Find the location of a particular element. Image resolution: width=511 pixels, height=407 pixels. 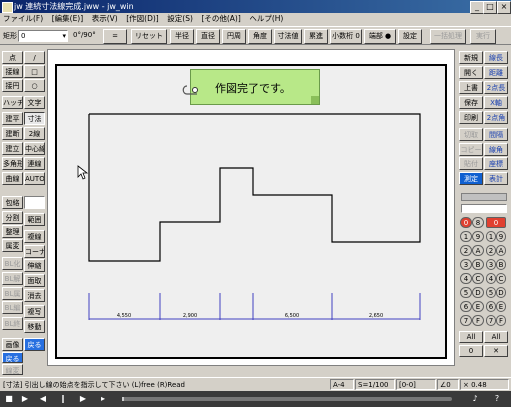

tool-open: 開く is located at coordinates (471, 72).